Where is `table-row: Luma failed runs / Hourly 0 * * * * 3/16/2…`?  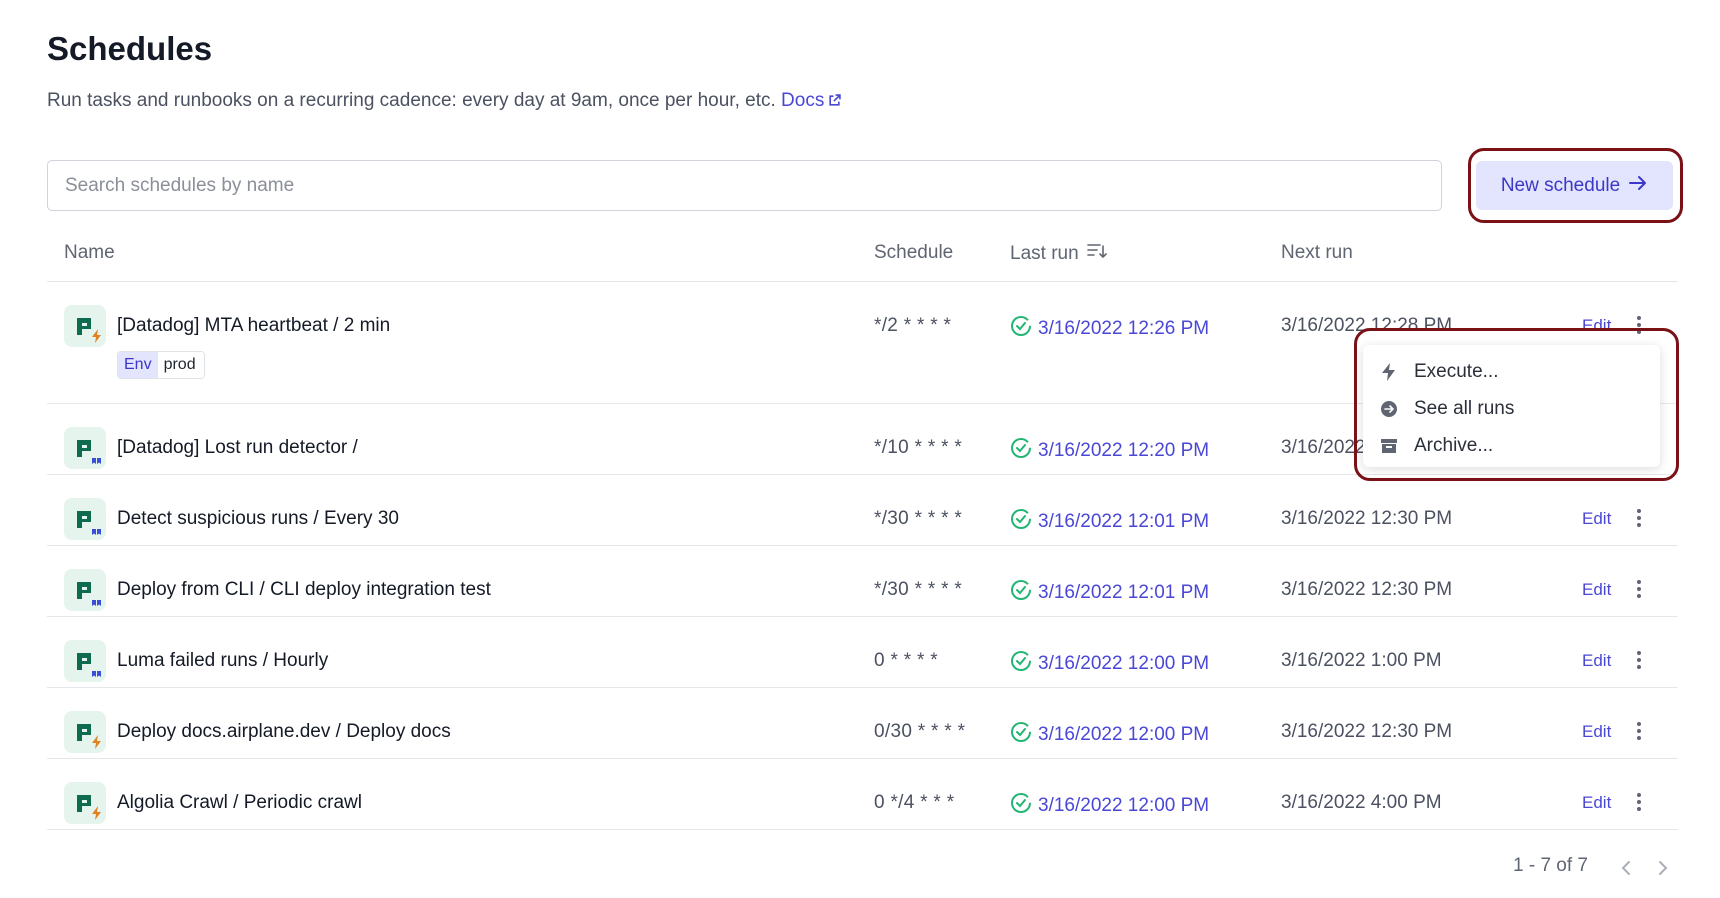
table-row: Luma failed runs / Hourly 0 * * * * 3/16/2… is located at coordinates (862, 652).